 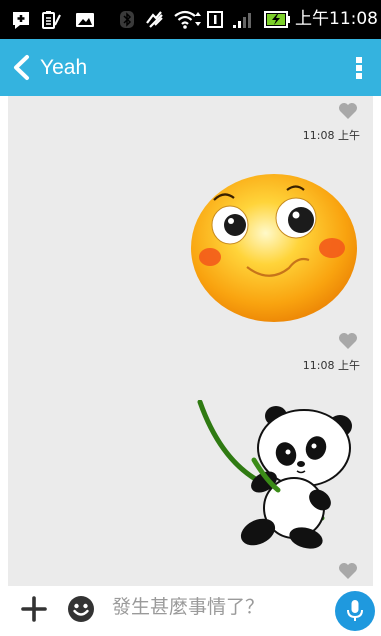 I want to click on mute-icon, so click(x=155, y=19).